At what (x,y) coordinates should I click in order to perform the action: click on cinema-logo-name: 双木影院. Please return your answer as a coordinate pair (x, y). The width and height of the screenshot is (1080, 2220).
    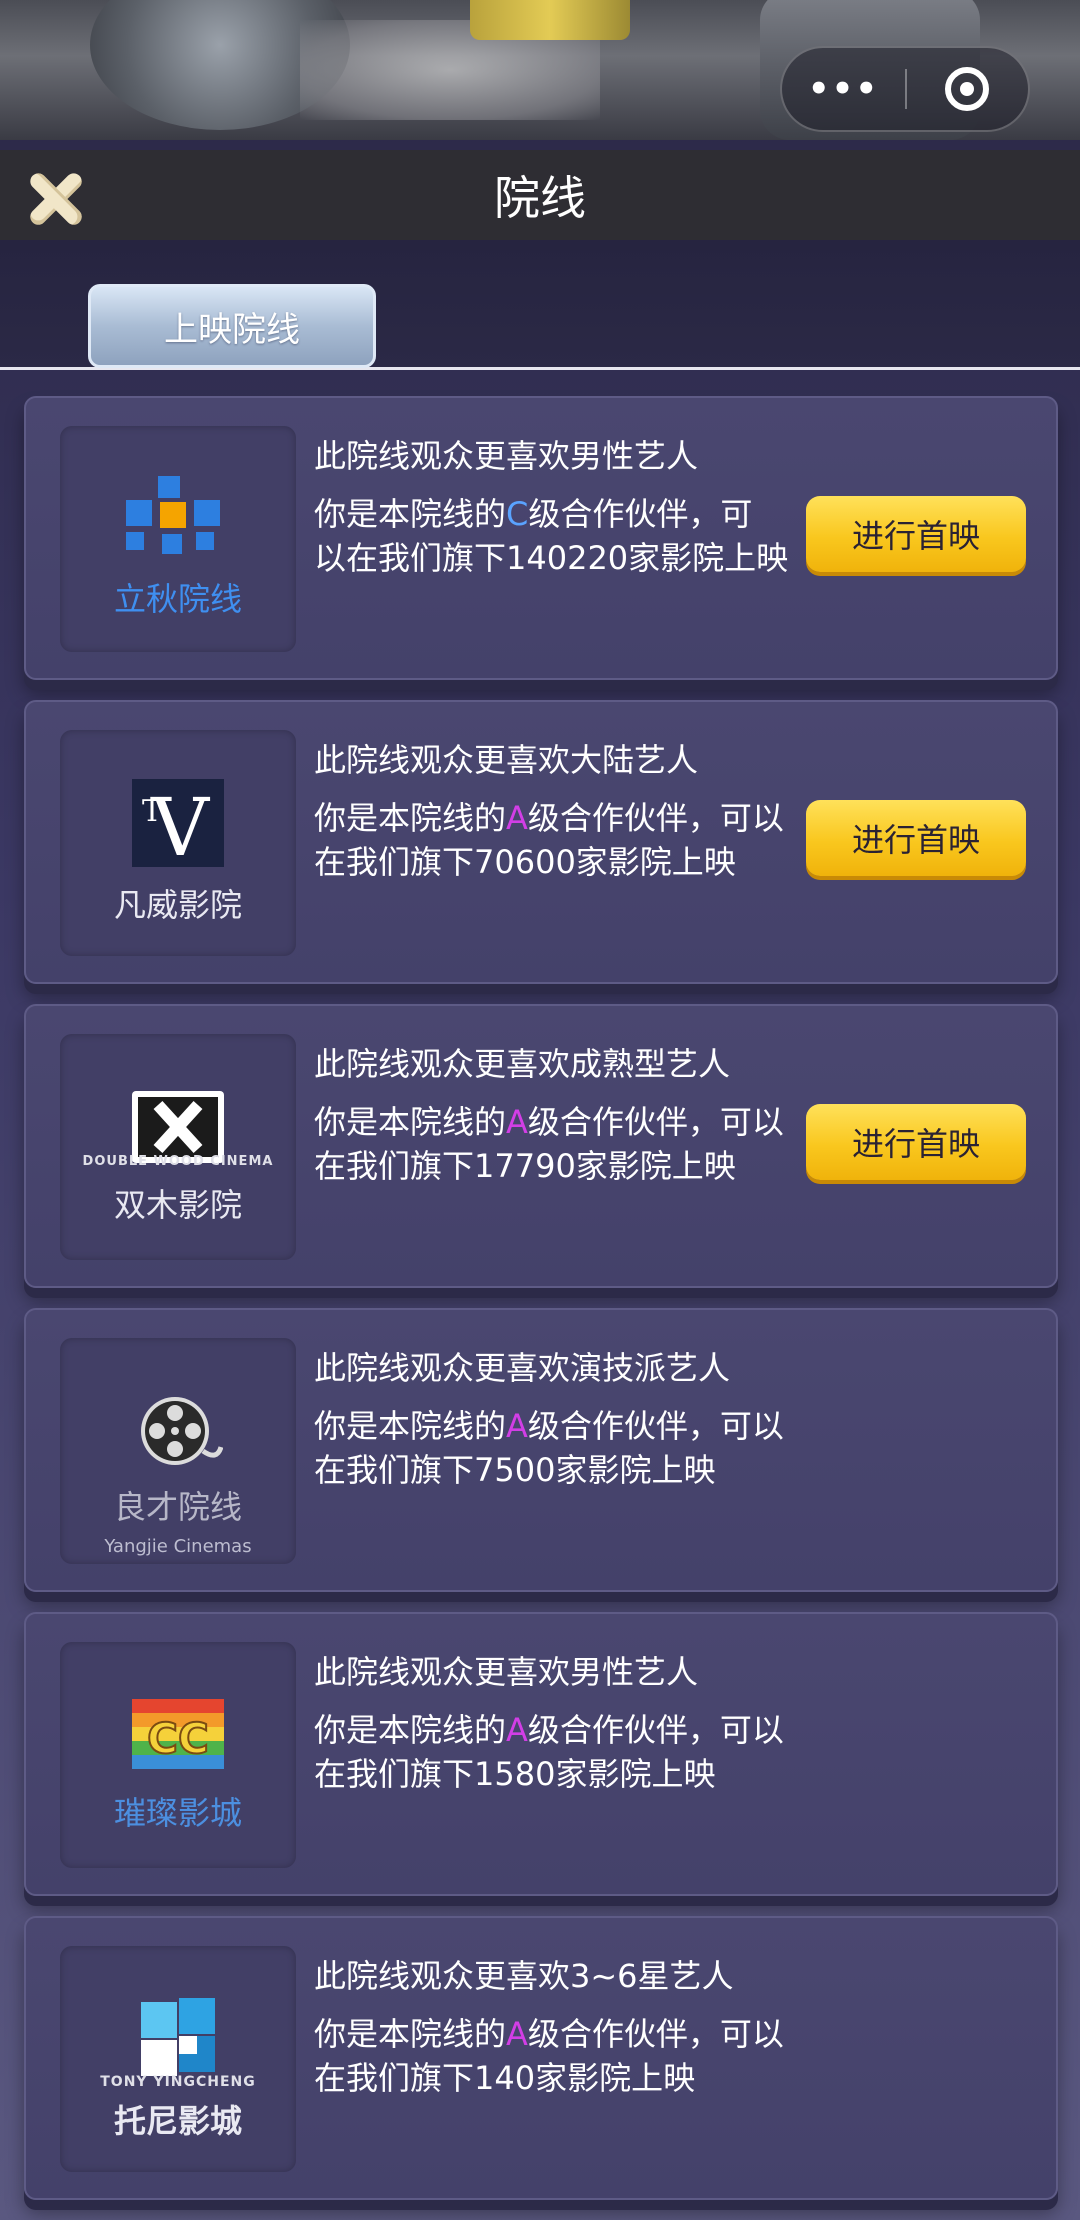
    Looking at the image, I should click on (177, 1205).